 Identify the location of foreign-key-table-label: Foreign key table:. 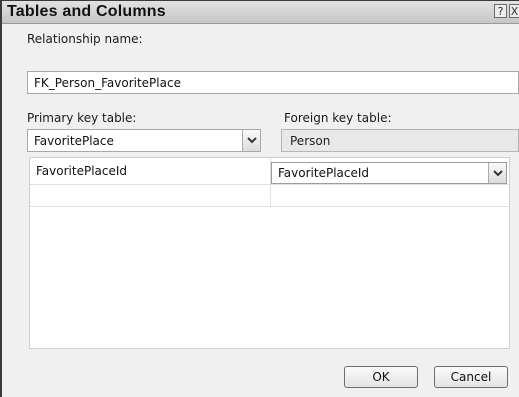
(338, 118).